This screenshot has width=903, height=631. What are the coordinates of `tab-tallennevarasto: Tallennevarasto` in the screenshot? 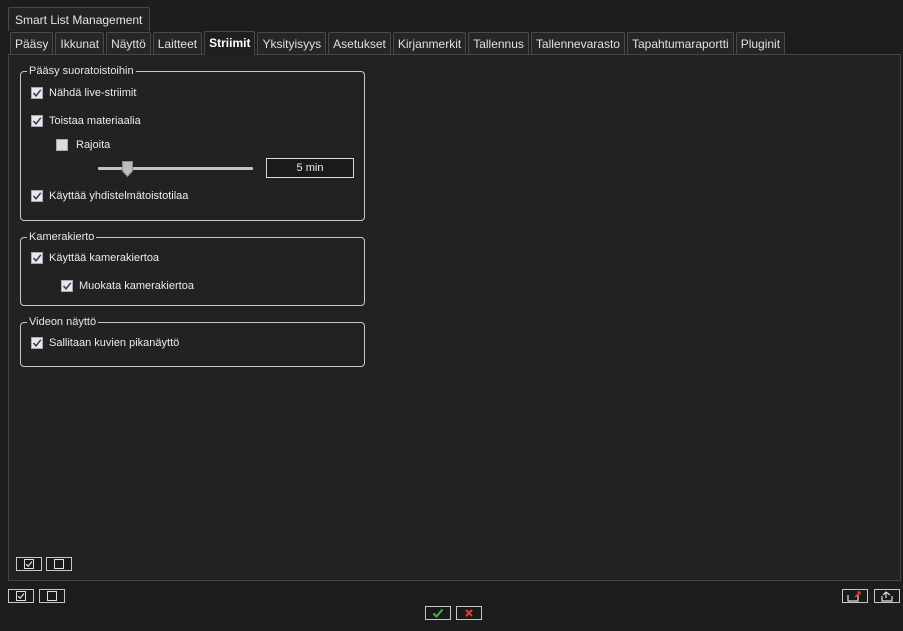 It's located at (577, 43).